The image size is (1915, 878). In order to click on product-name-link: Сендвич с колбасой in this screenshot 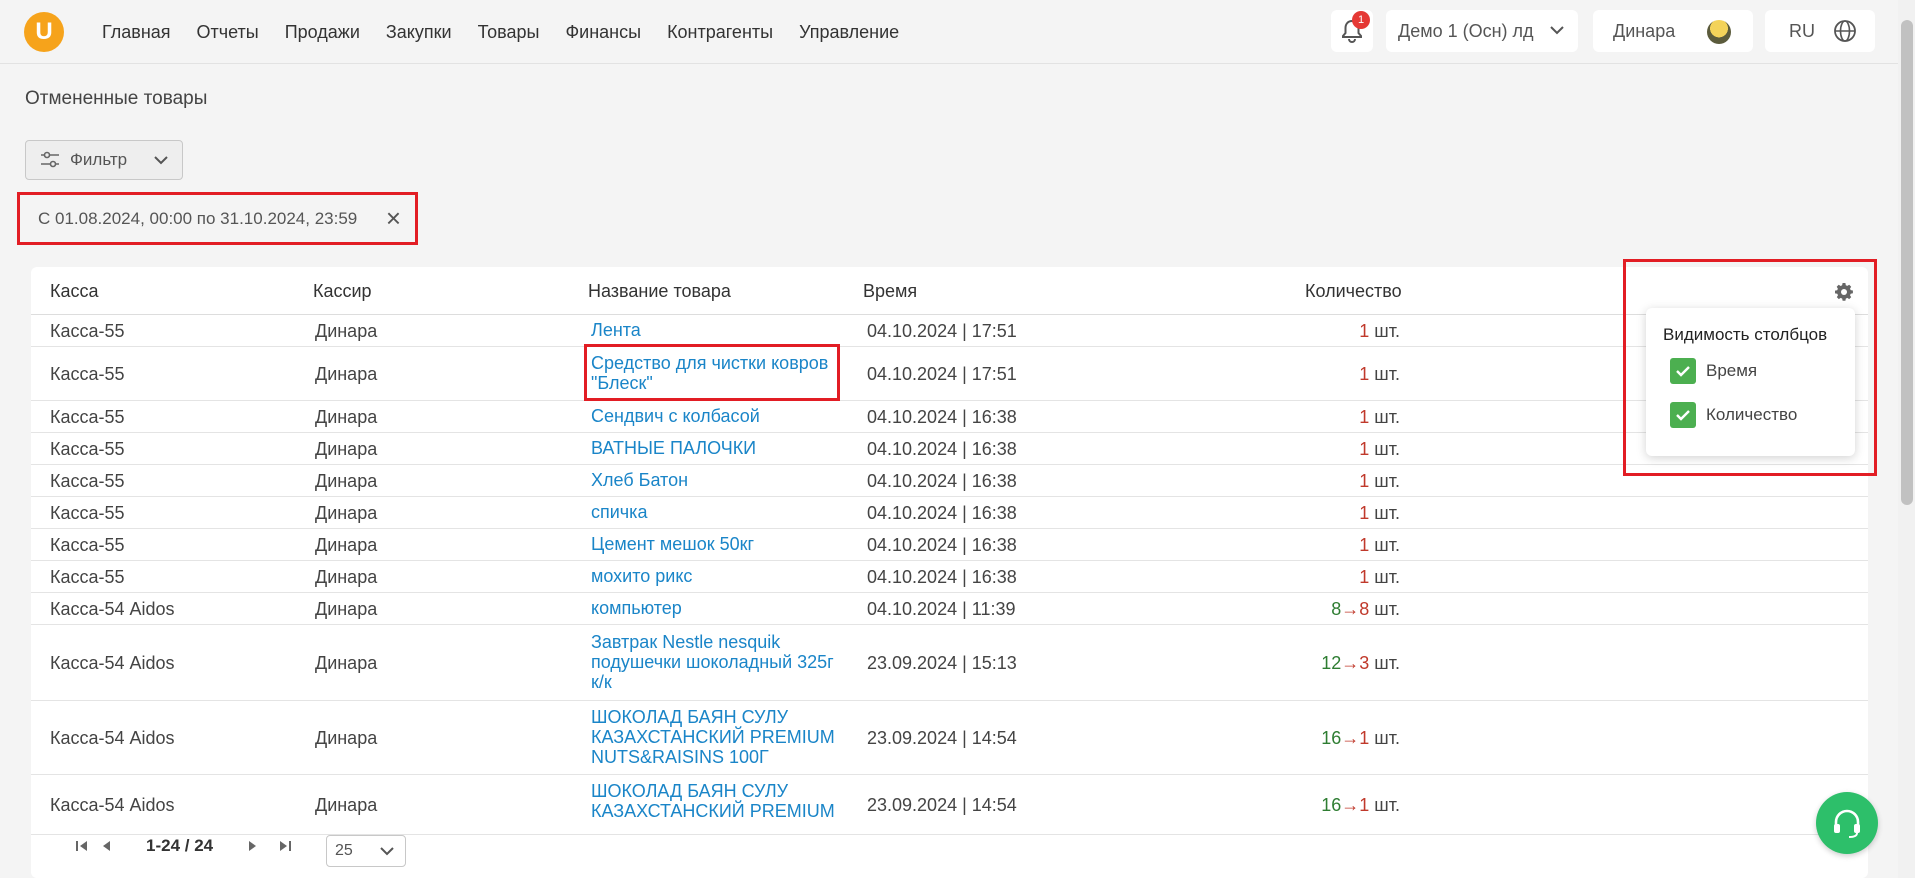, I will do `click(716, 416)`.